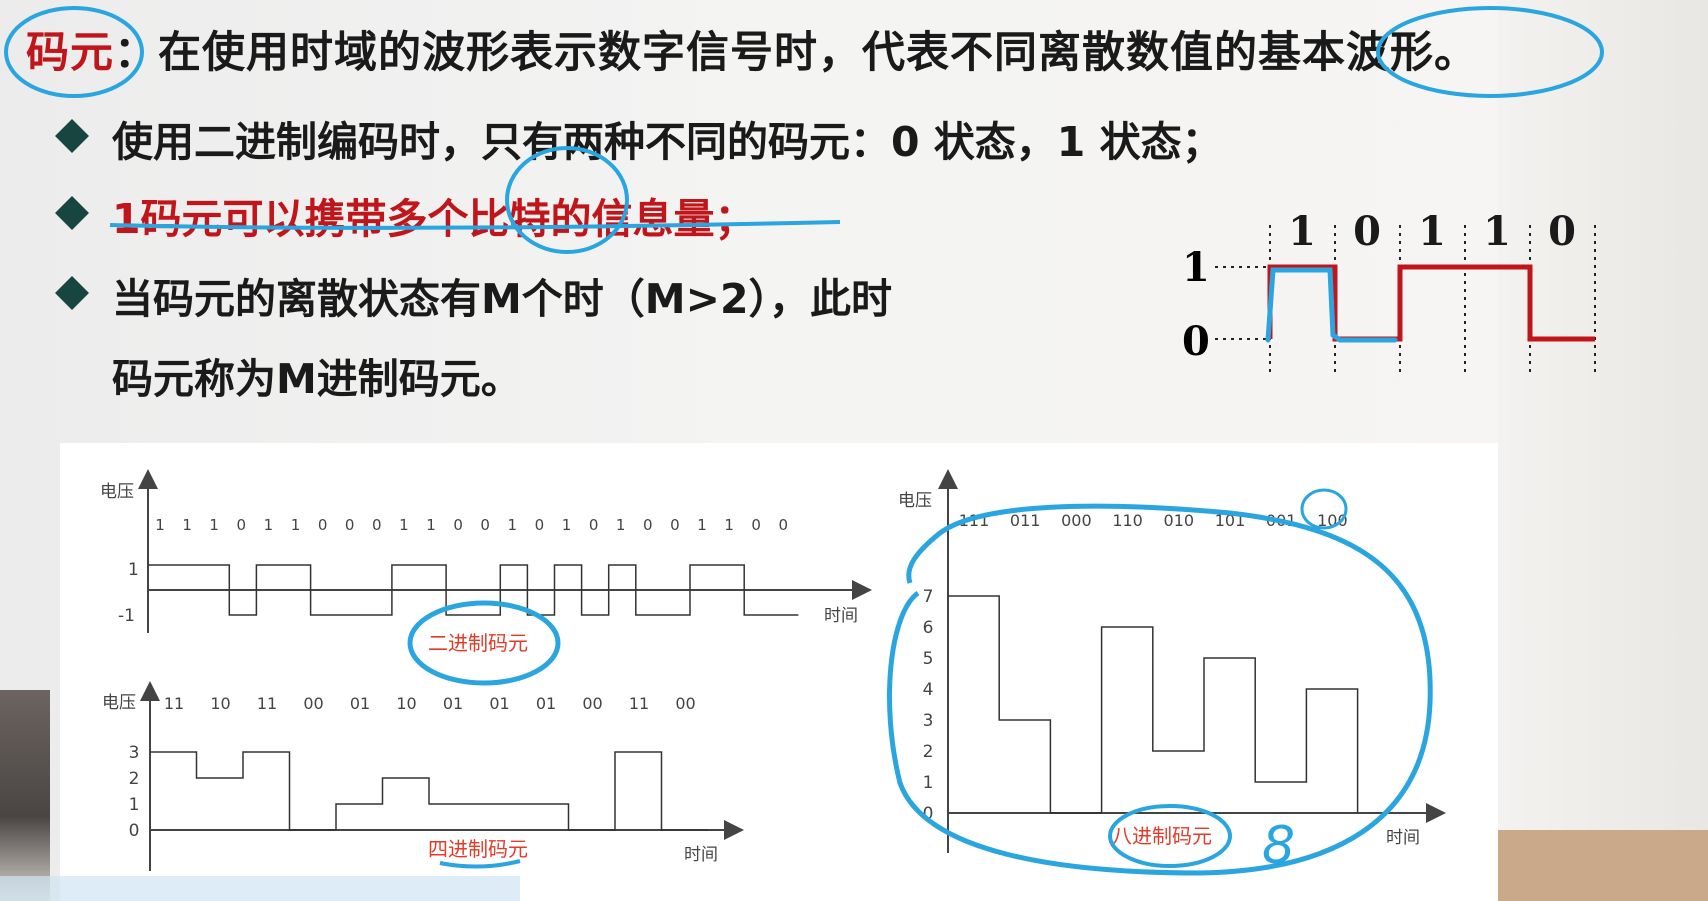 Image resolution: width=1708 pixels, height=901 pixels. What do you see at coordinates (1127, 520) in the screenshot?
I see `octal-symbol-label: 110` at bounding box center [1127, 520].